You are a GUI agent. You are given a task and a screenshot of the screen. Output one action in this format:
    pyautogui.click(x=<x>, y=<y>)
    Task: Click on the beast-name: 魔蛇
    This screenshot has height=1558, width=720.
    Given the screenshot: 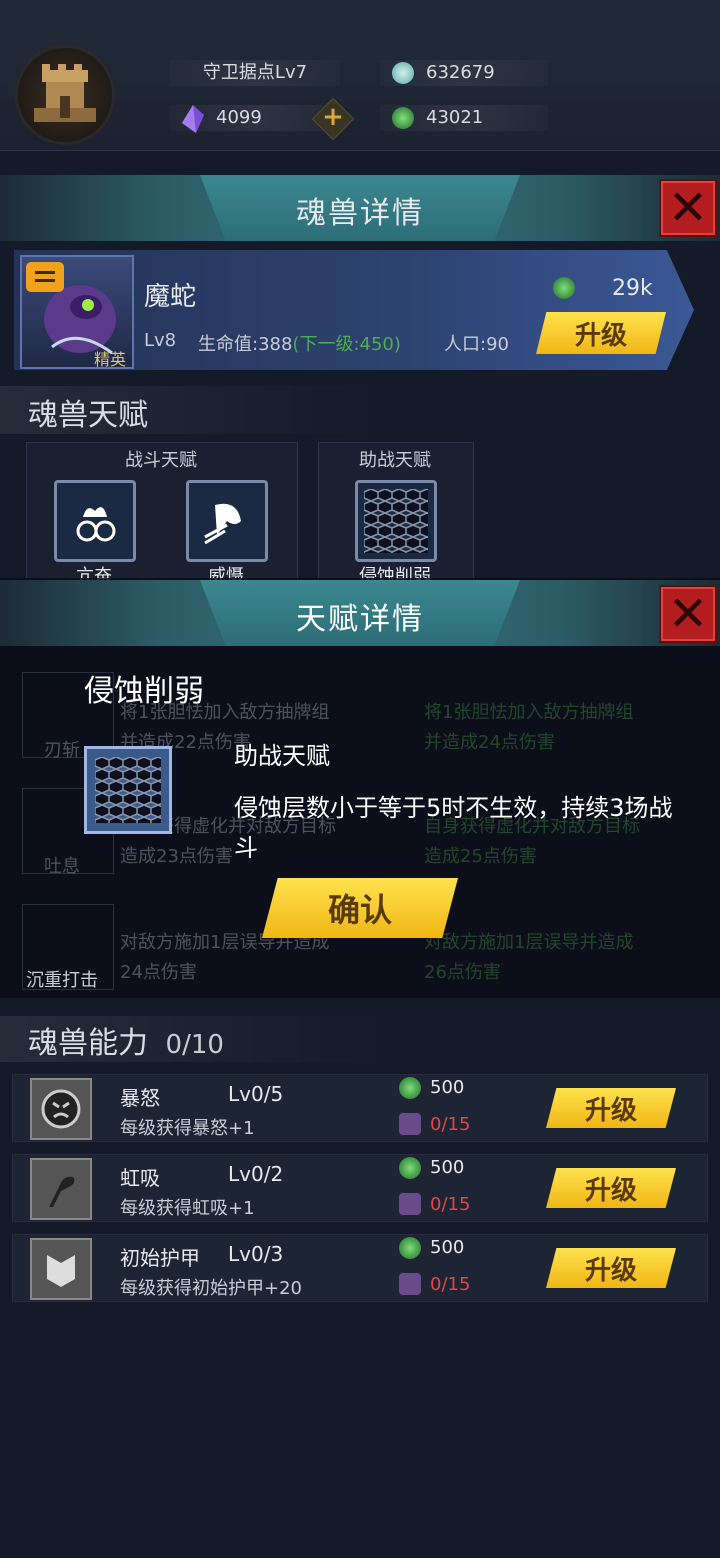 What is the action you would take?
    pyautogui.click(x=170, y=297)
    